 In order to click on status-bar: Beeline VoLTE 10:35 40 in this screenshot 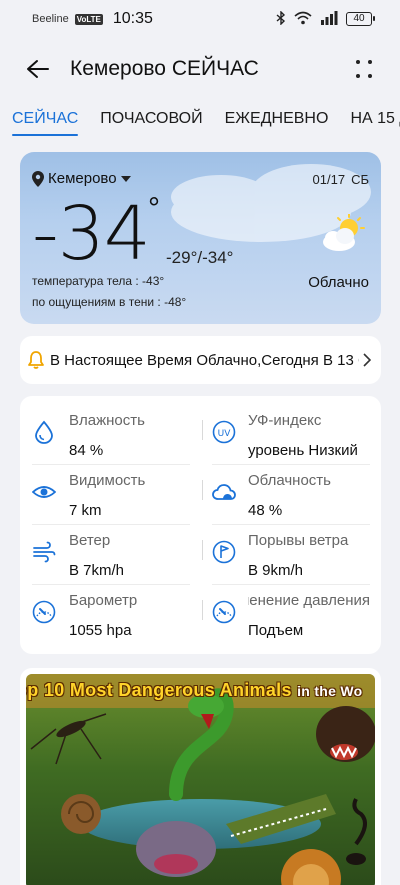, I will do `click(200, 19)`.